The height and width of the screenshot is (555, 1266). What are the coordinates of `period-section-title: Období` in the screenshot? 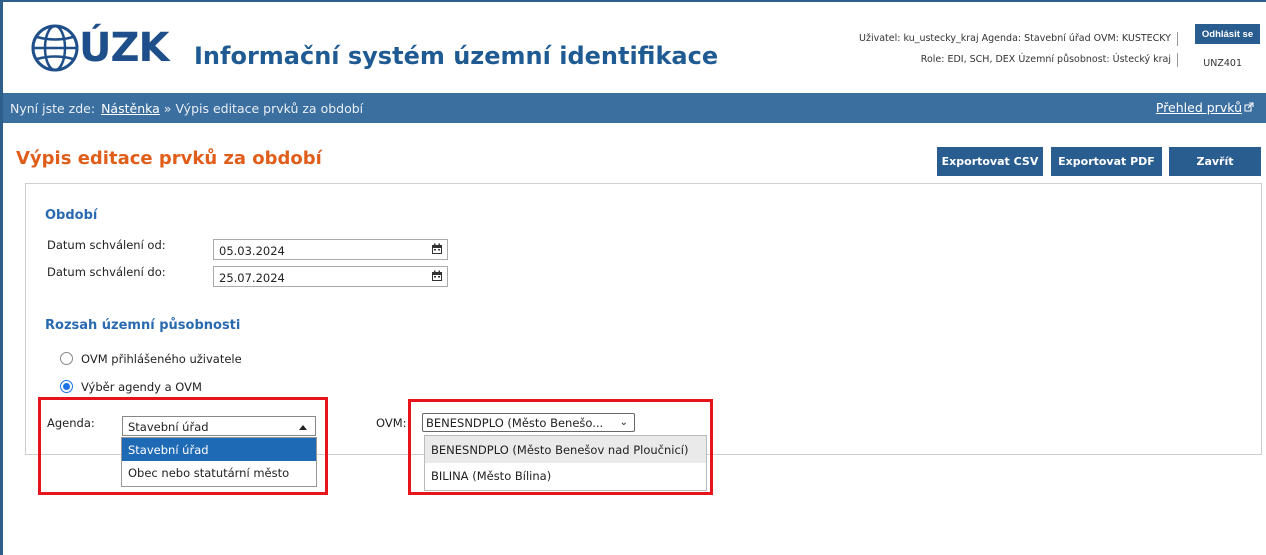 It's located at (71, 215).